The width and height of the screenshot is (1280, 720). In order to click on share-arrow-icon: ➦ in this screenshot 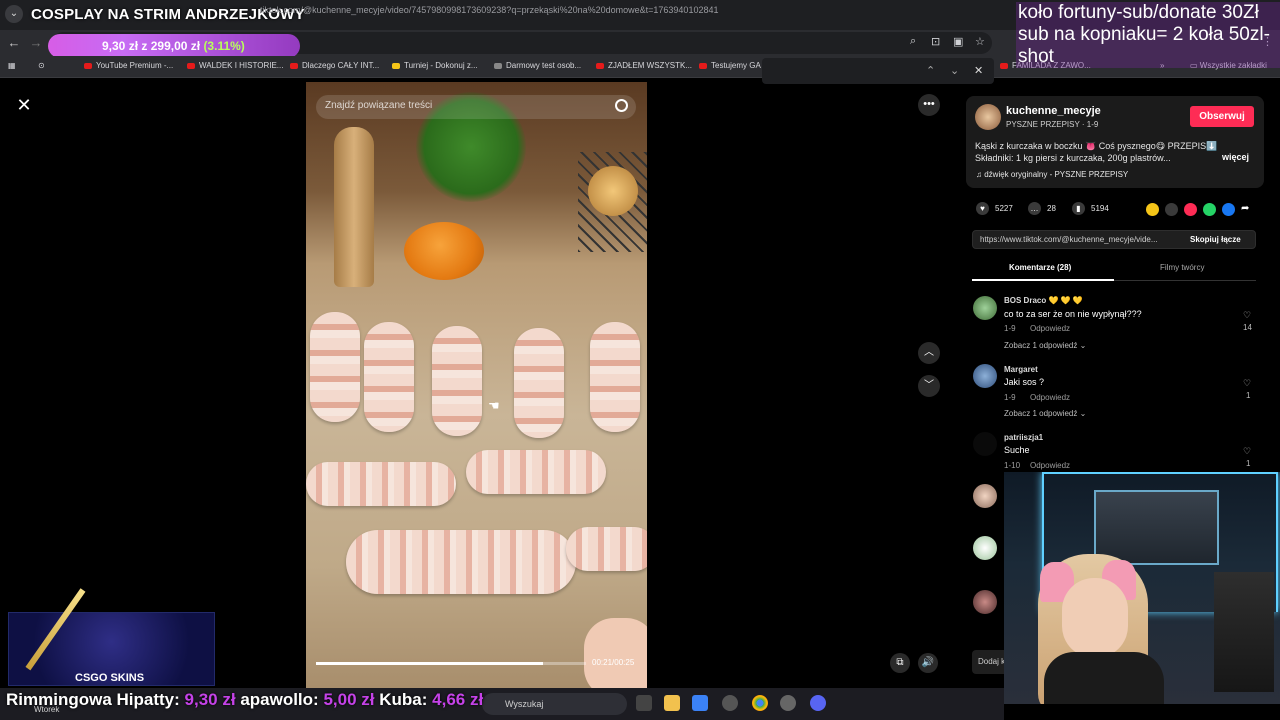, I will do `click(1247, 209)`.